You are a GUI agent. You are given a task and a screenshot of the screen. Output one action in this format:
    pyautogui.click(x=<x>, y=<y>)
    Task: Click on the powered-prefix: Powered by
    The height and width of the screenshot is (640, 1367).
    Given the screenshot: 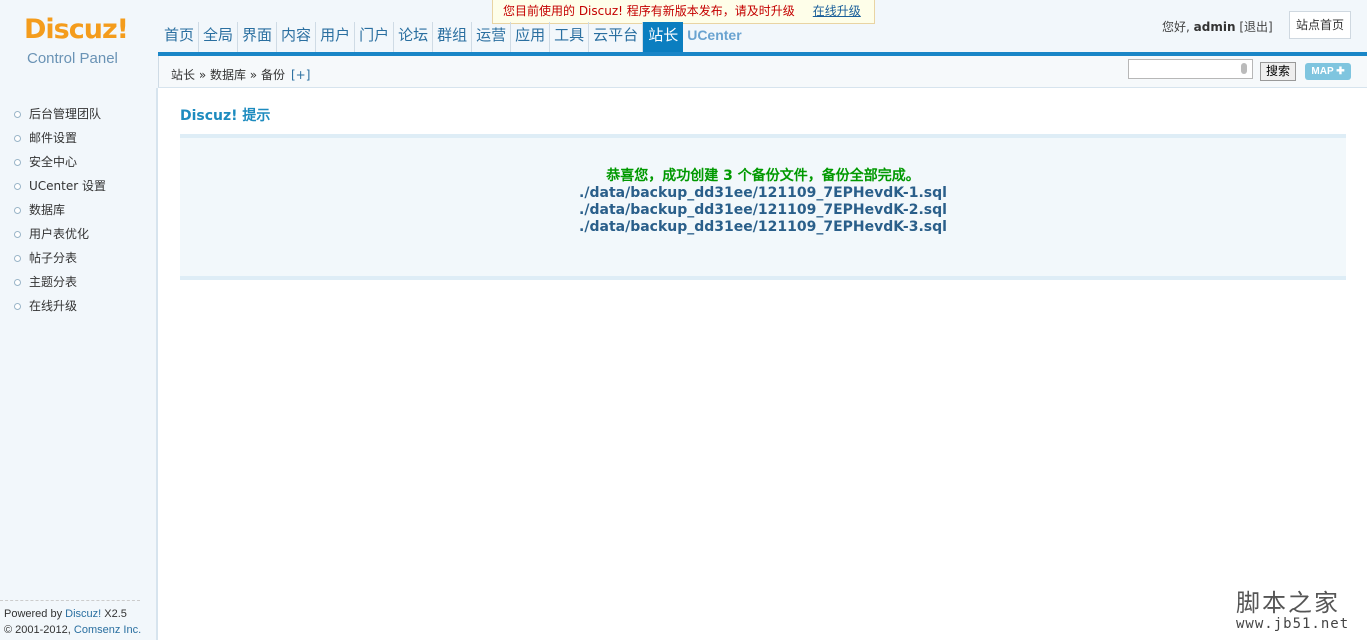 What is the action you would take?
    pyautogui.click(x=35, y=614)
    